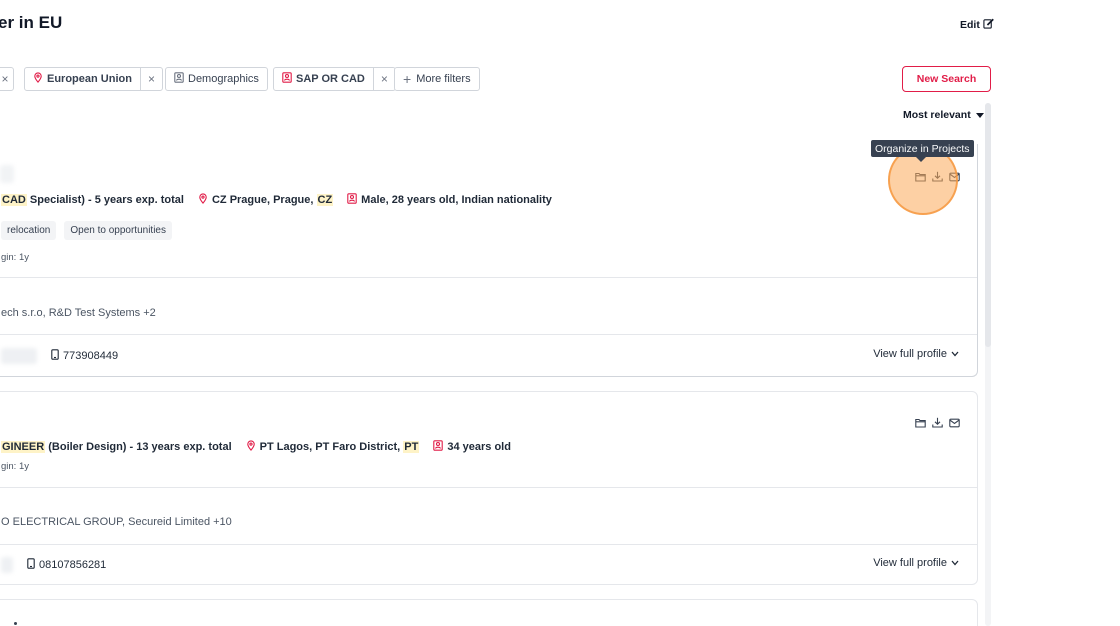 This screenshot has height=626, width=1120. I want to click on location-highlight: PT, so click(411, 447).